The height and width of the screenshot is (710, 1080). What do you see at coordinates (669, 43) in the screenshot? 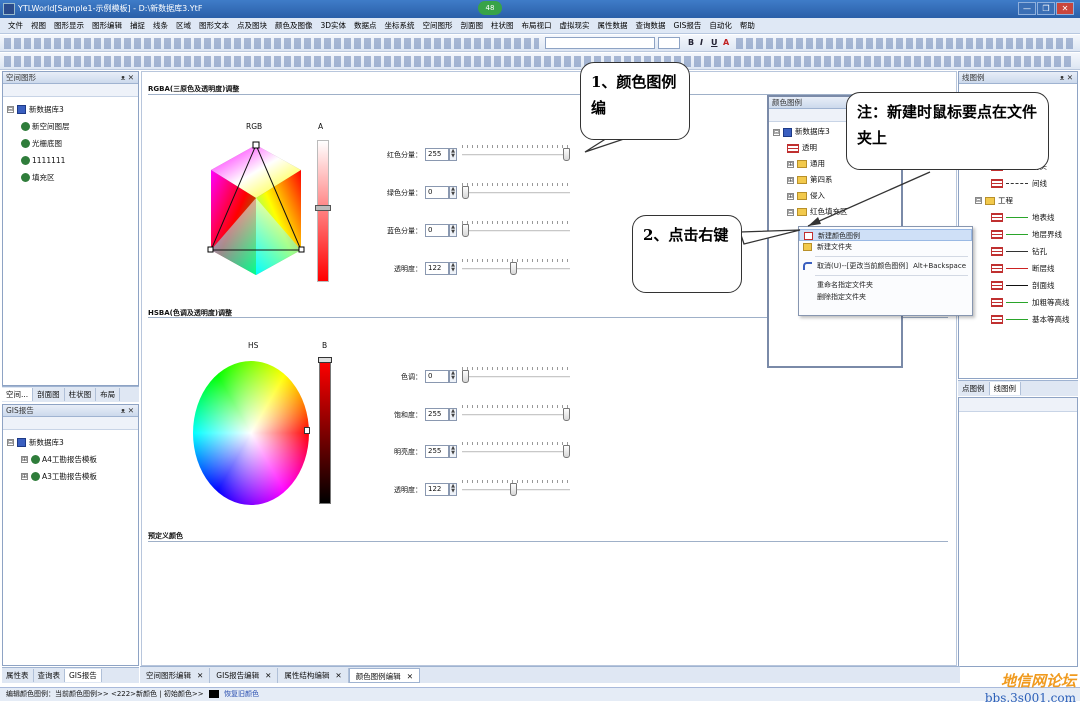
I see `font-size-select` at bounding box center [669, 43].